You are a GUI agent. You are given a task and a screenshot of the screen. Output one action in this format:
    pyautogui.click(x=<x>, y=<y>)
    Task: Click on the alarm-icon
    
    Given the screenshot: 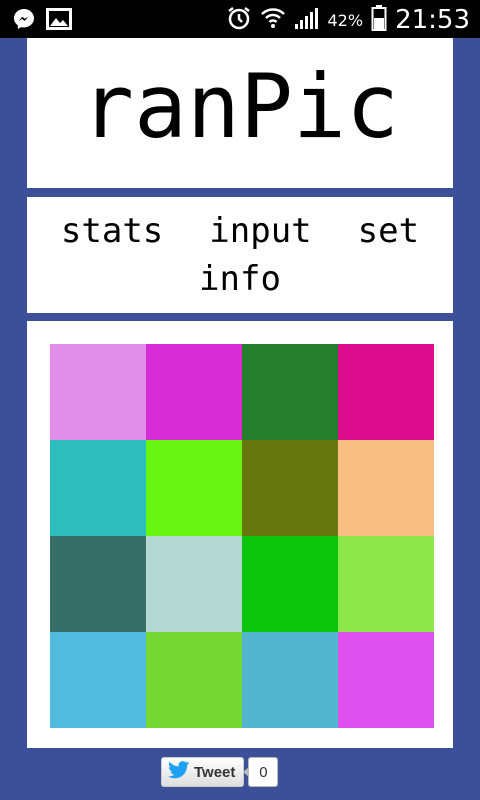 What is the action you would take?
    pyautogui.click(x=239, y=20)
    